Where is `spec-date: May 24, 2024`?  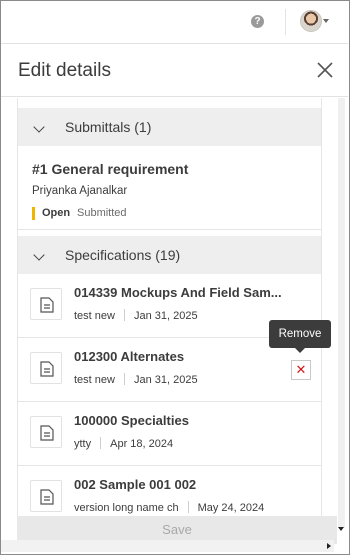
spec-date: May 24, 2024 is located at coordinates (231, 508).